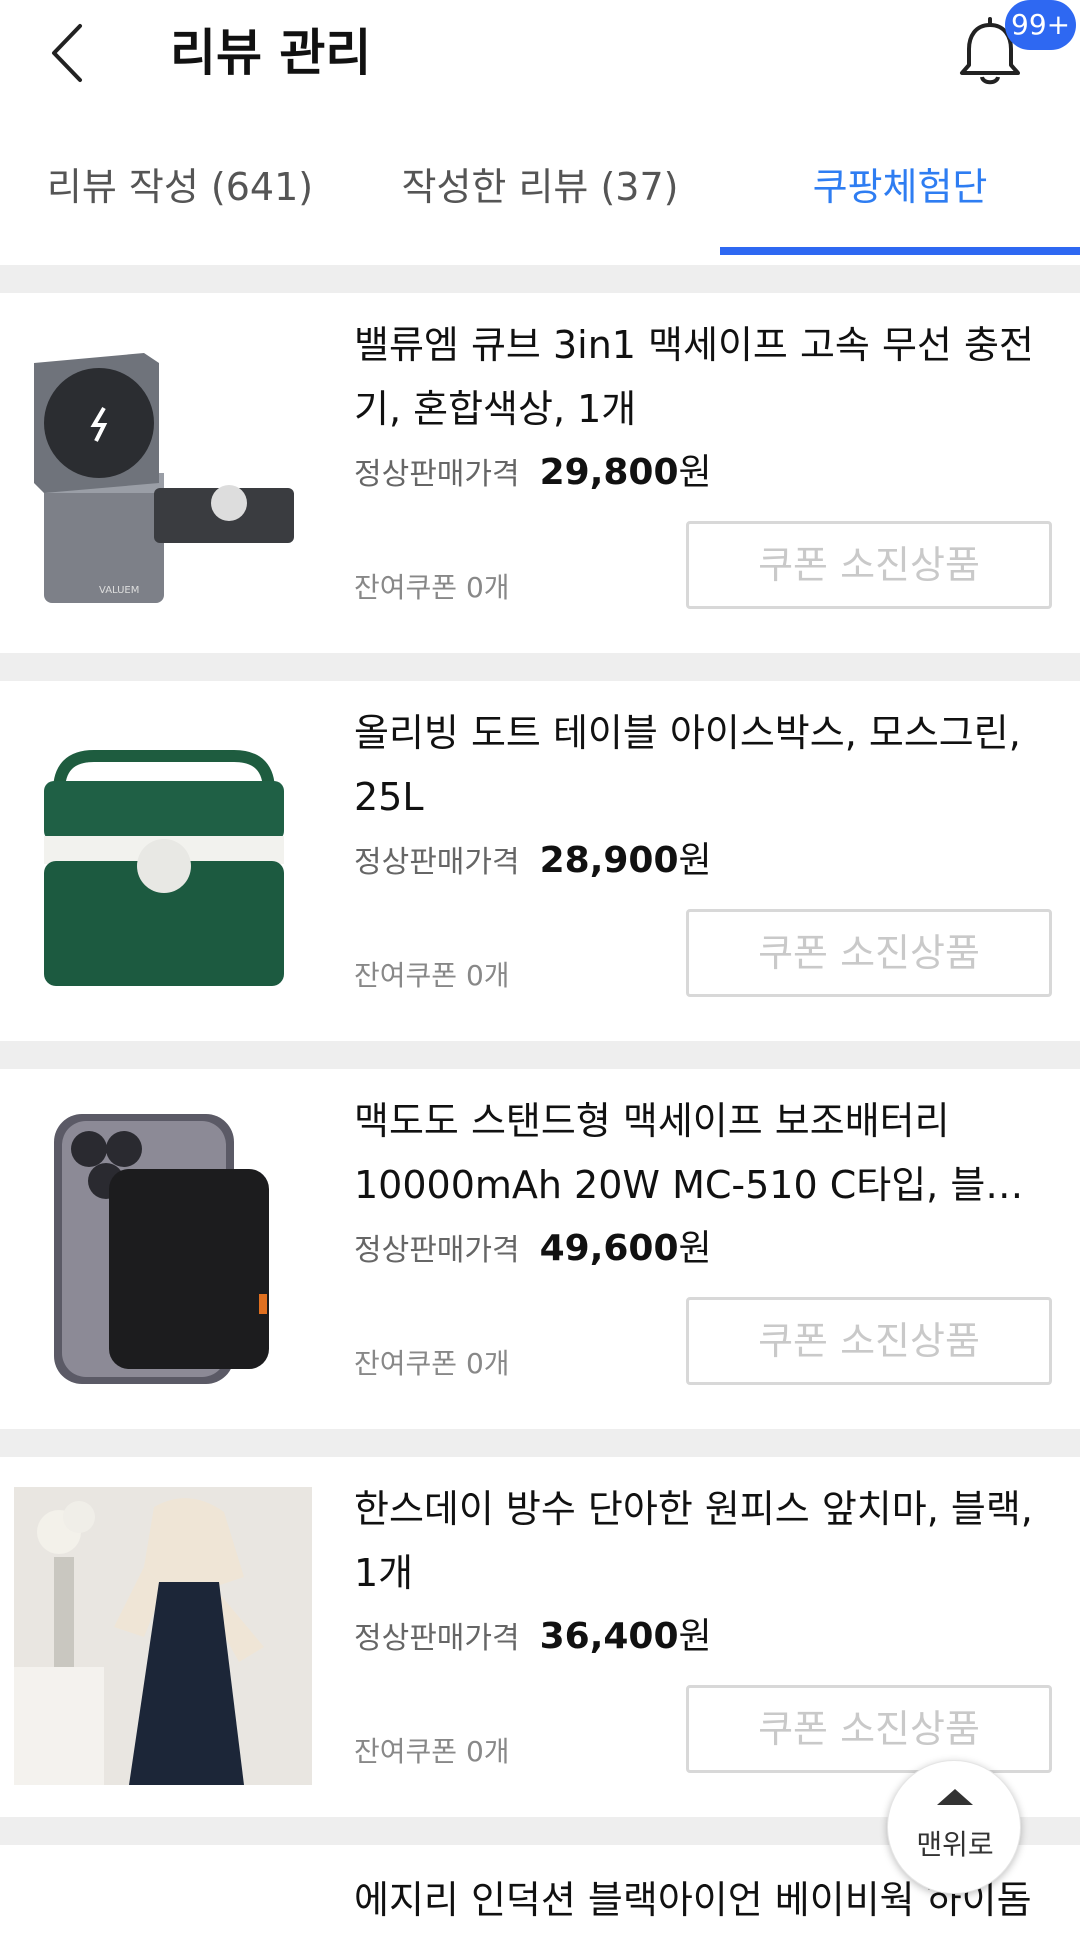 This screenshot has width=1080, height=1948. I want to click on tab-bar: 리뷰 작성 (641) 작성한 리뷰 (37) 쿠팡체험단, so click(540, 182).